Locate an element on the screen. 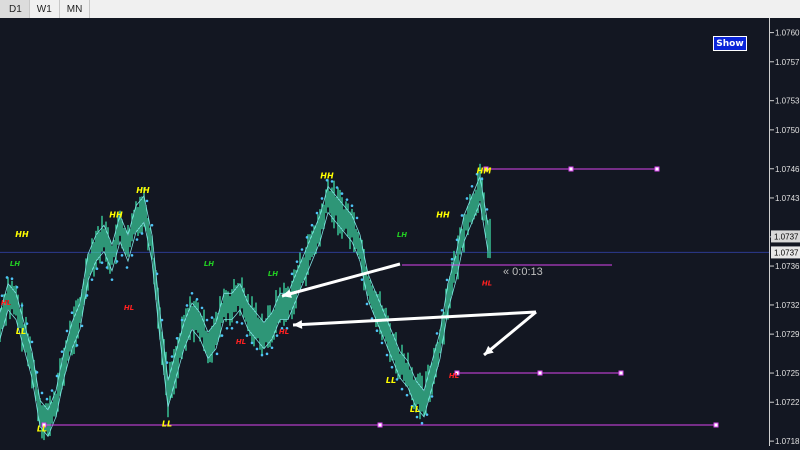  axis-tick-label: 1.0732 is located at coordinates (787, 305).